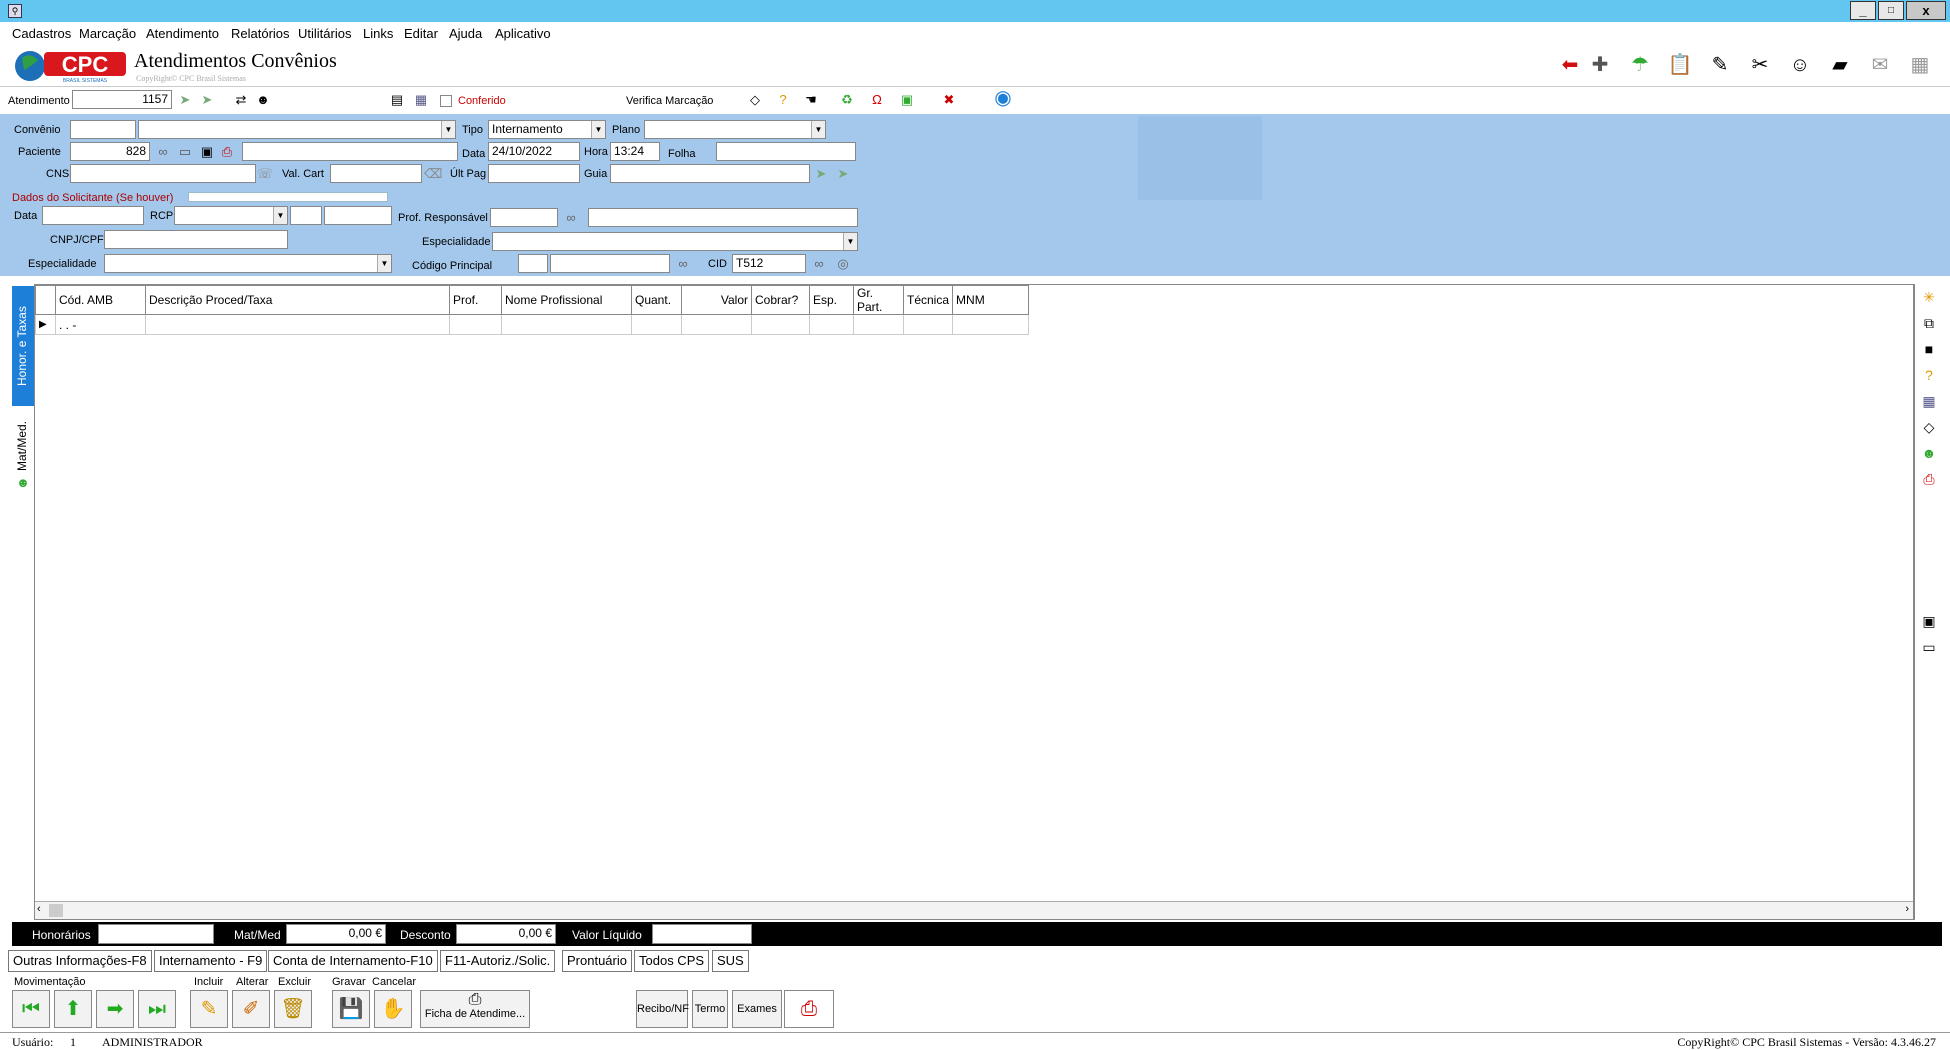 The image size is (1950, 1050). What do you see at coordinates (635, 151) in the screenshot?
I see `hora-field: 13:24` at bounding box center [635, 151].